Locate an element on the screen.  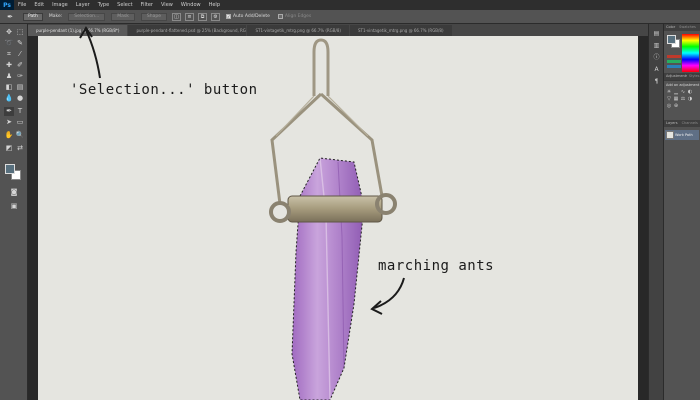
layers-panel-tabs: Layers Channels is located at coordinates (682, 123).